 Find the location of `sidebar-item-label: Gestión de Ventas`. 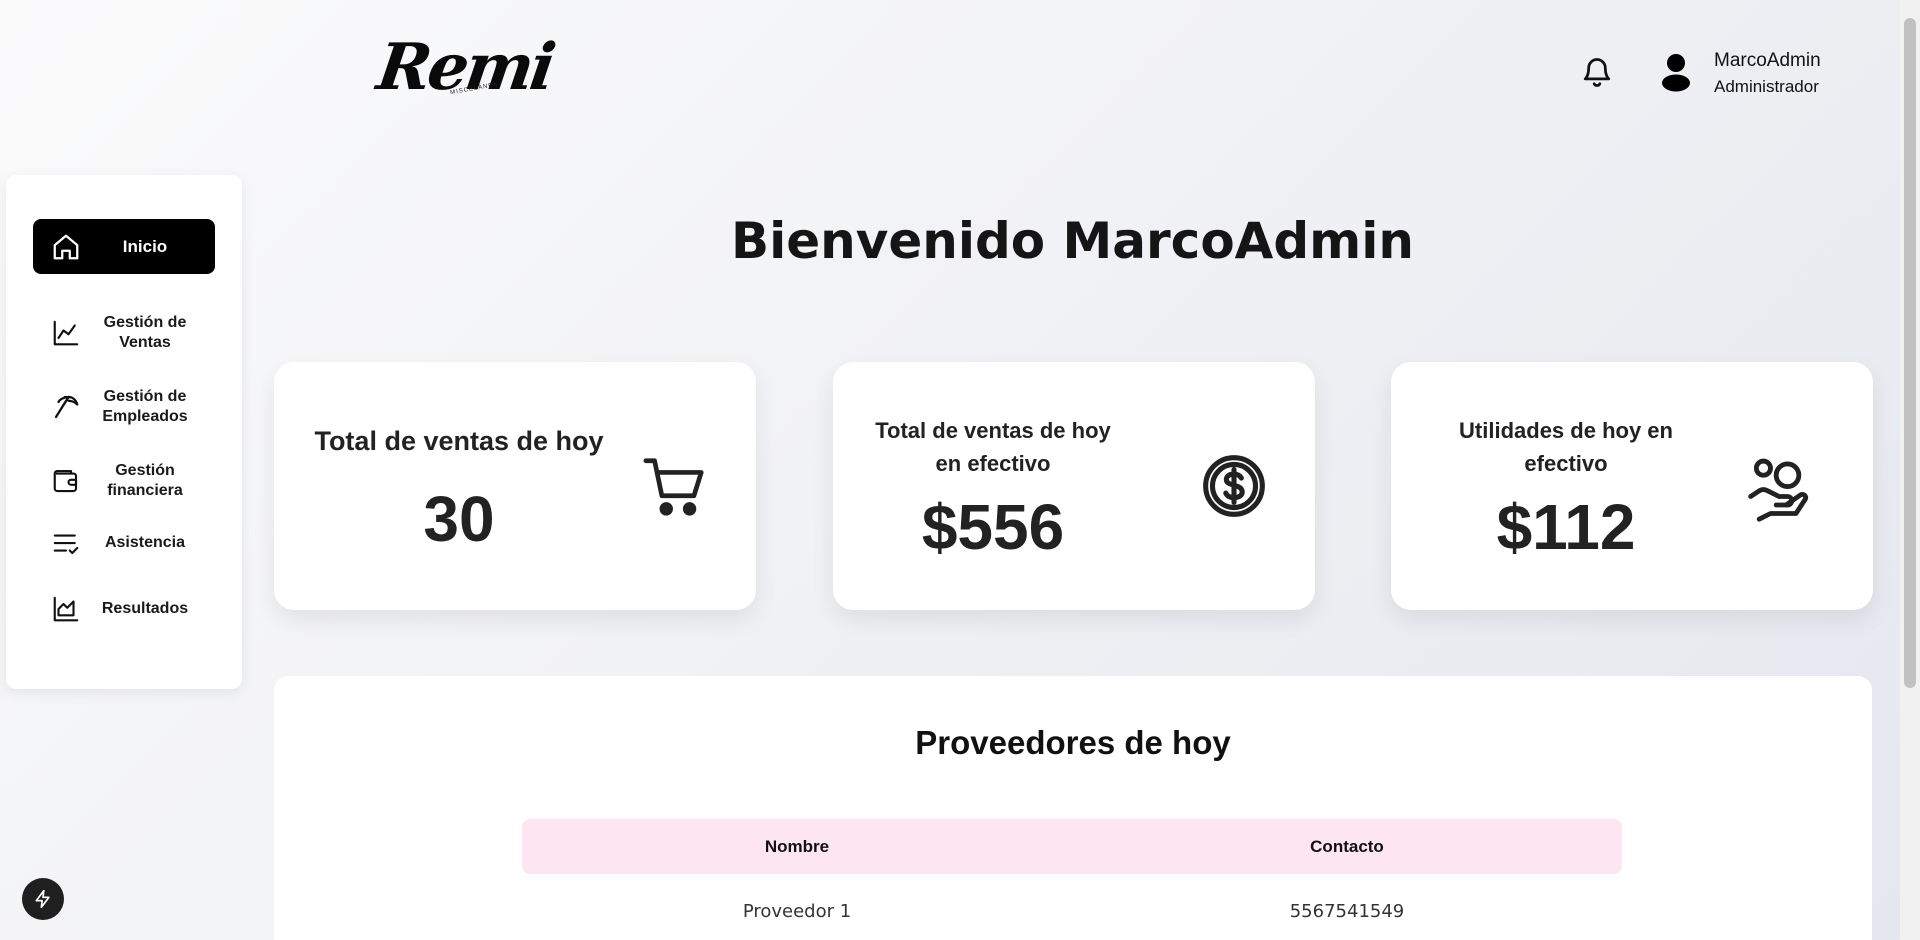

sidebar-item-label: Gestión de Ventas is located at coordinates (145, 332).